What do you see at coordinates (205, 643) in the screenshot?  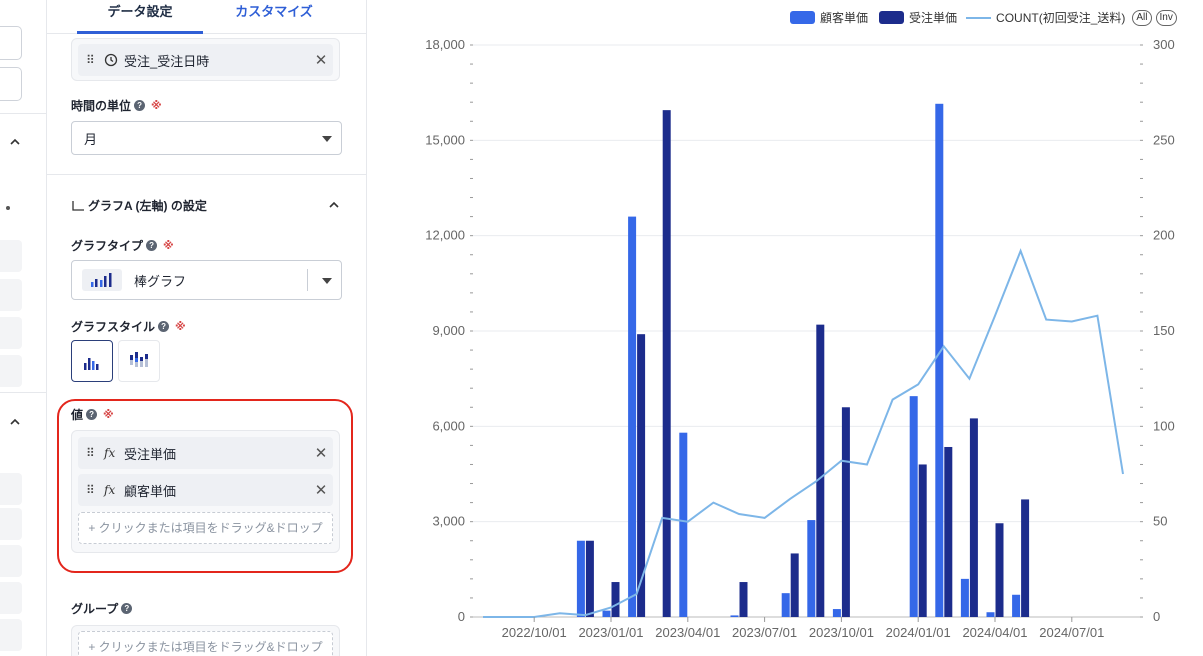 I see `group-add-dropzone: + クリックまたは項目をドラッグ&ドロップ` at bounding box center [205, 643].